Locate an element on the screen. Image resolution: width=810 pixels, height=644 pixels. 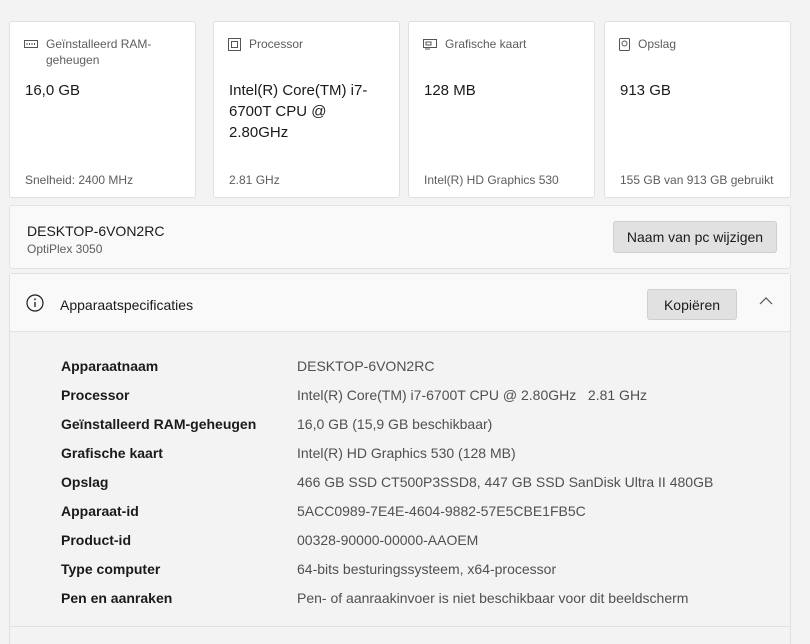
card-ram-value: 16,0 GB is located at coordinates (53, 90).